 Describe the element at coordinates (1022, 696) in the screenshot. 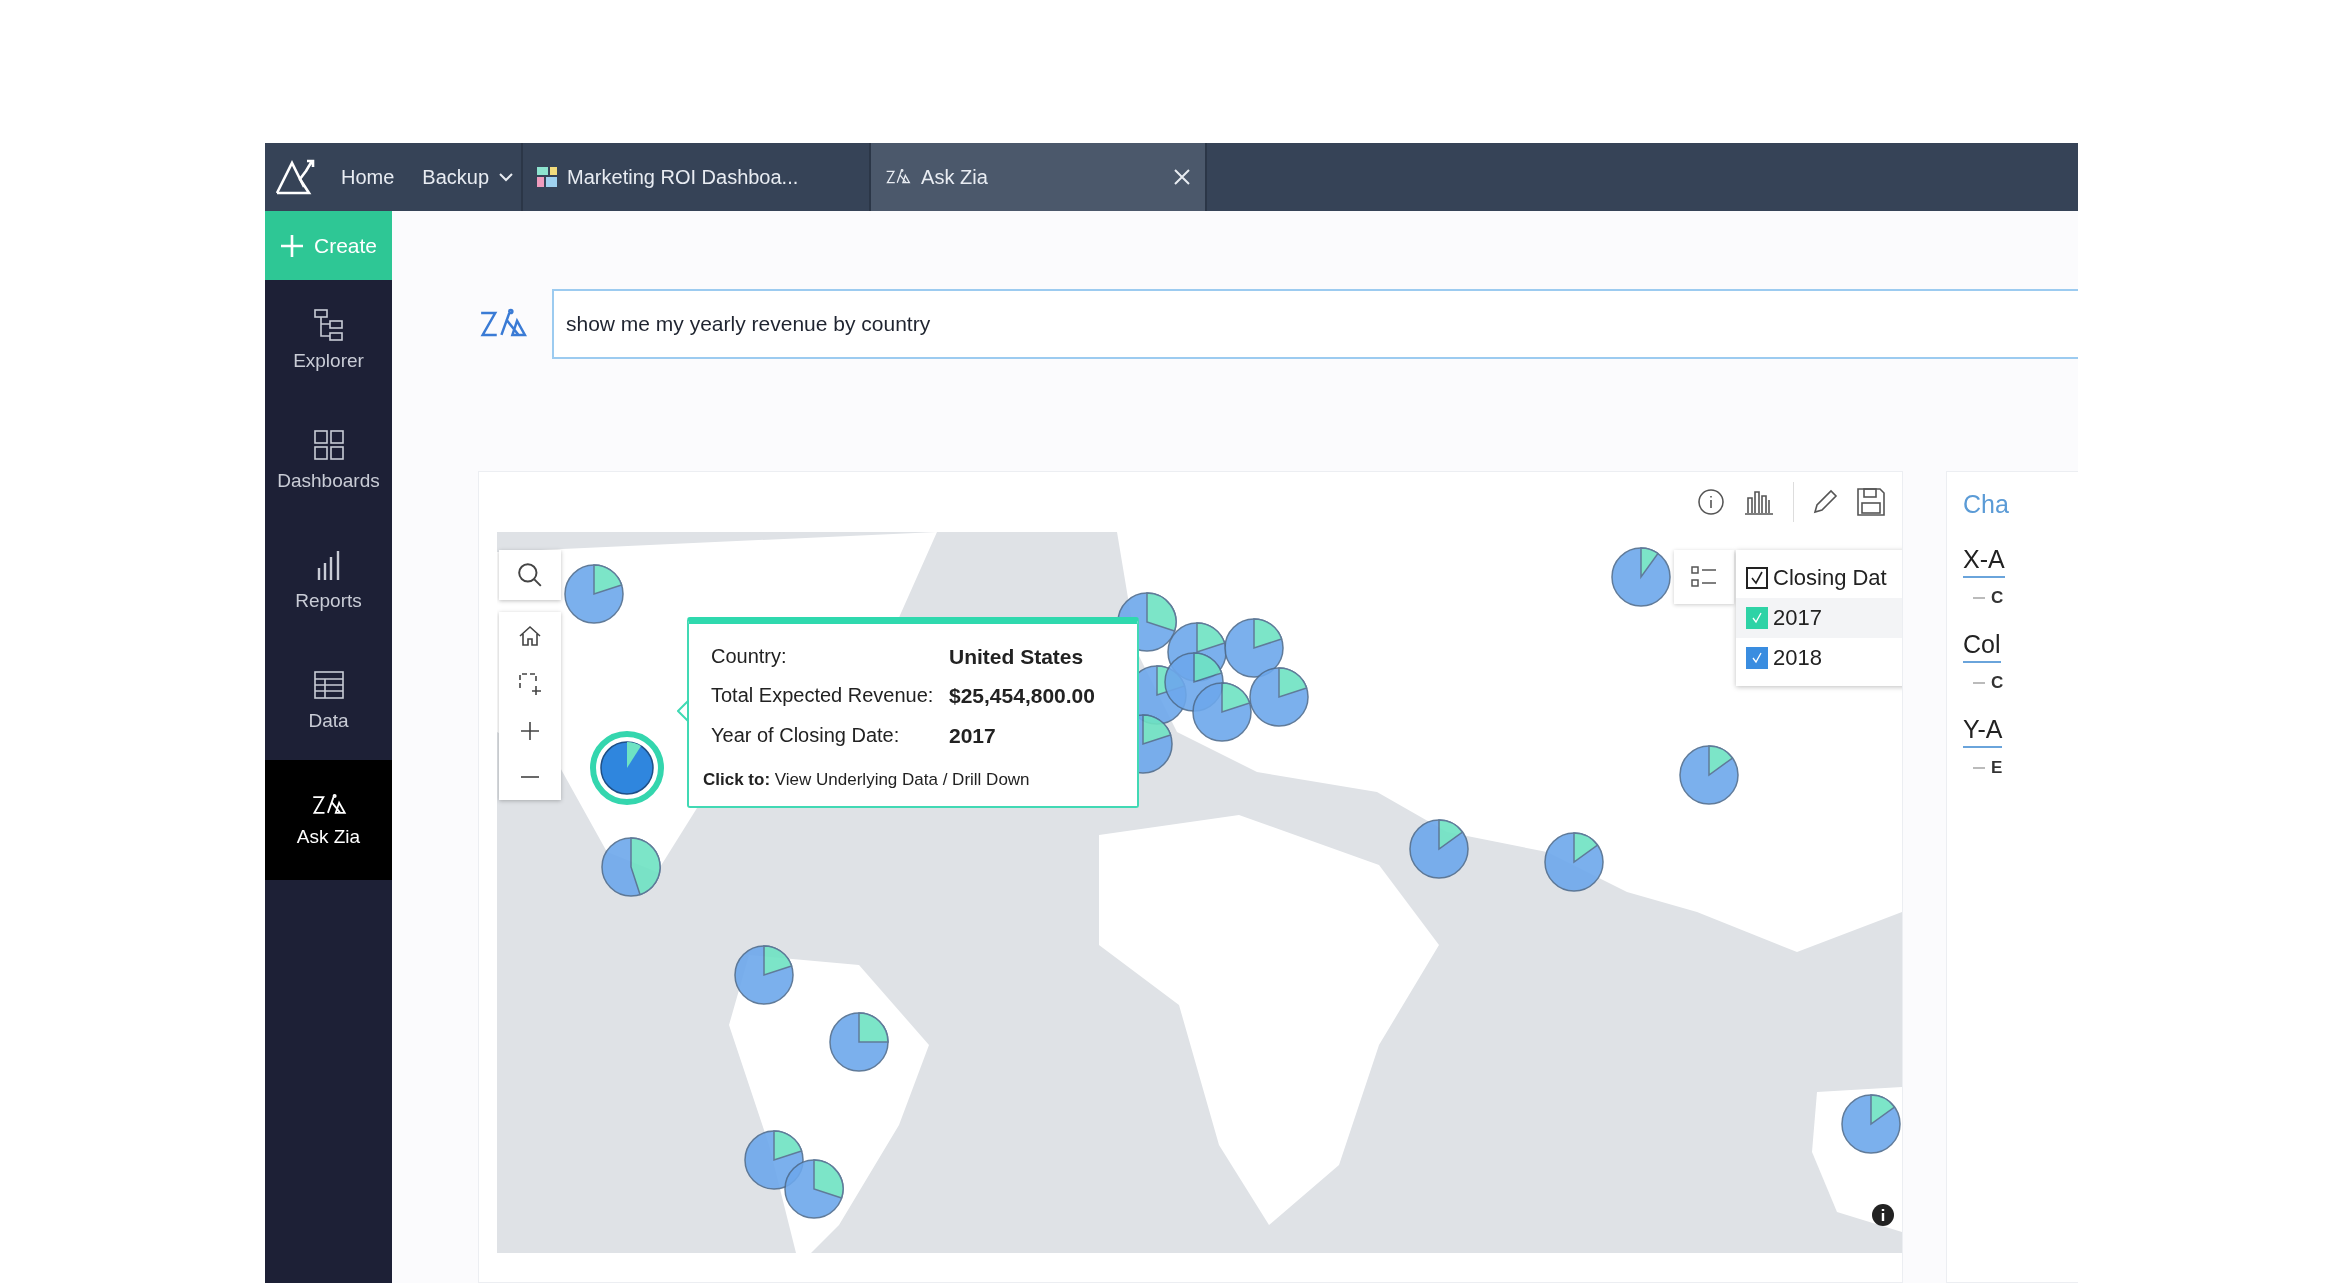

I see `tooltip-value: $25,454,800.00` at that location.